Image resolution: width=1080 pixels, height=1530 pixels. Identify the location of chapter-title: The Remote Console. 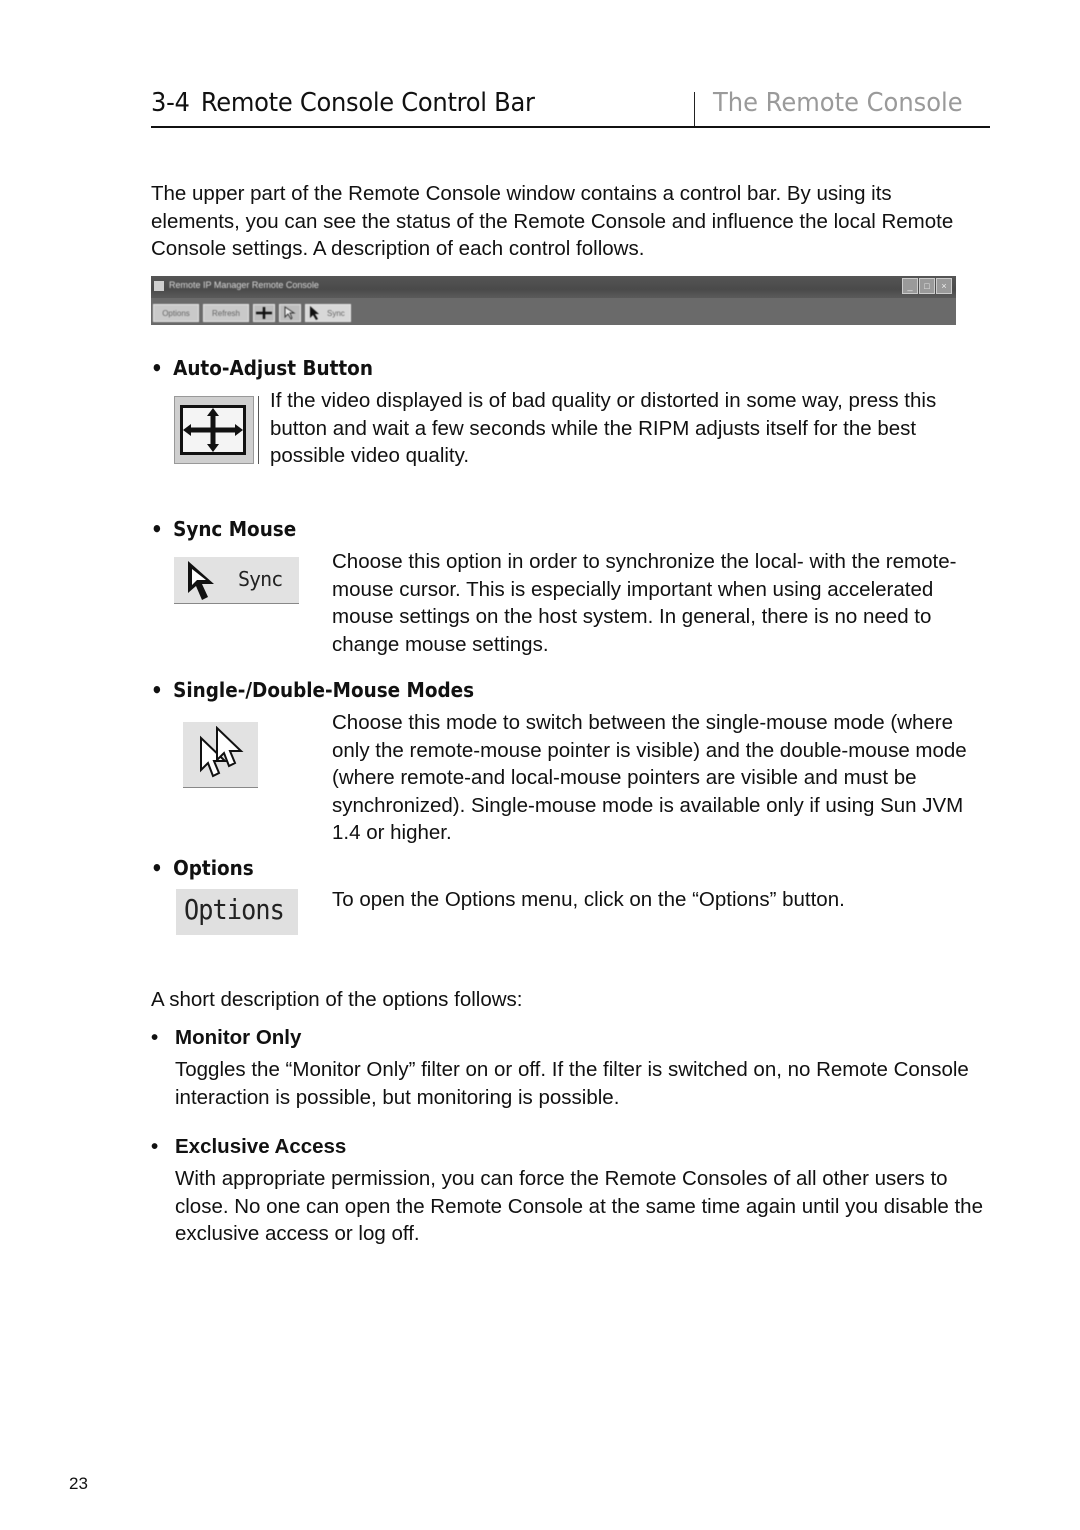
(838, 103).